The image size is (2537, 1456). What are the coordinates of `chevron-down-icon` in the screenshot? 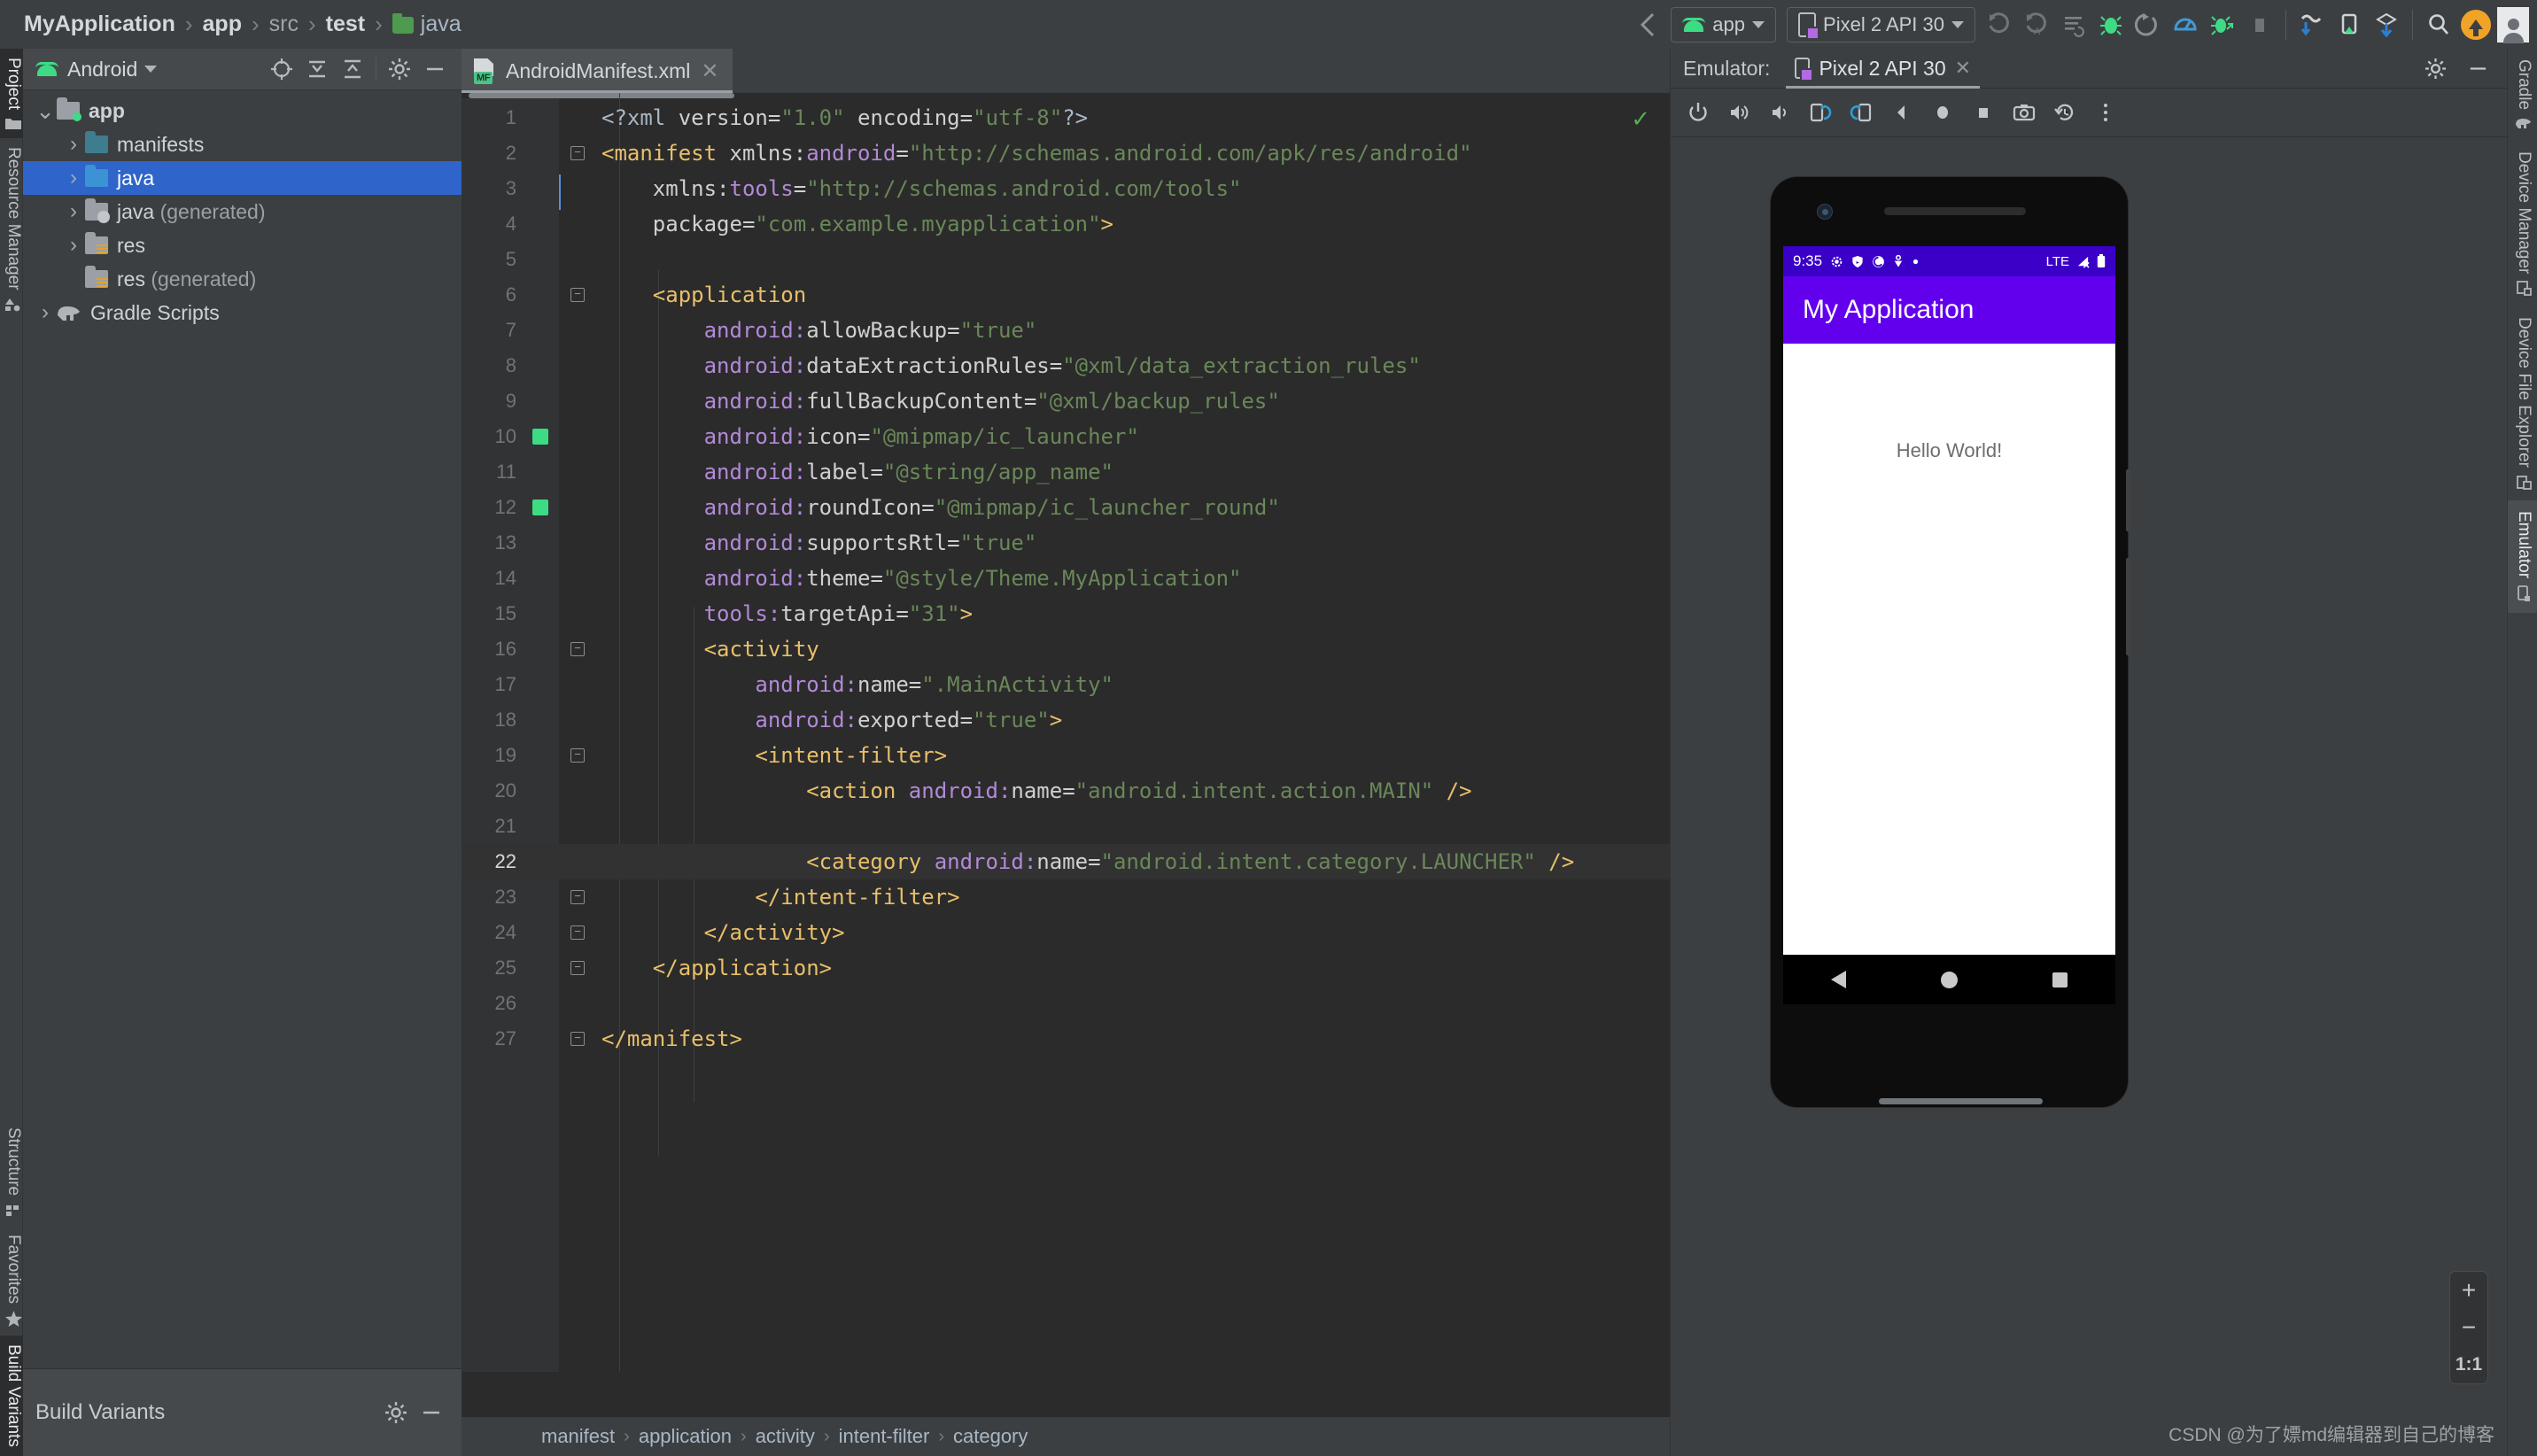 It's located at (151, 69).